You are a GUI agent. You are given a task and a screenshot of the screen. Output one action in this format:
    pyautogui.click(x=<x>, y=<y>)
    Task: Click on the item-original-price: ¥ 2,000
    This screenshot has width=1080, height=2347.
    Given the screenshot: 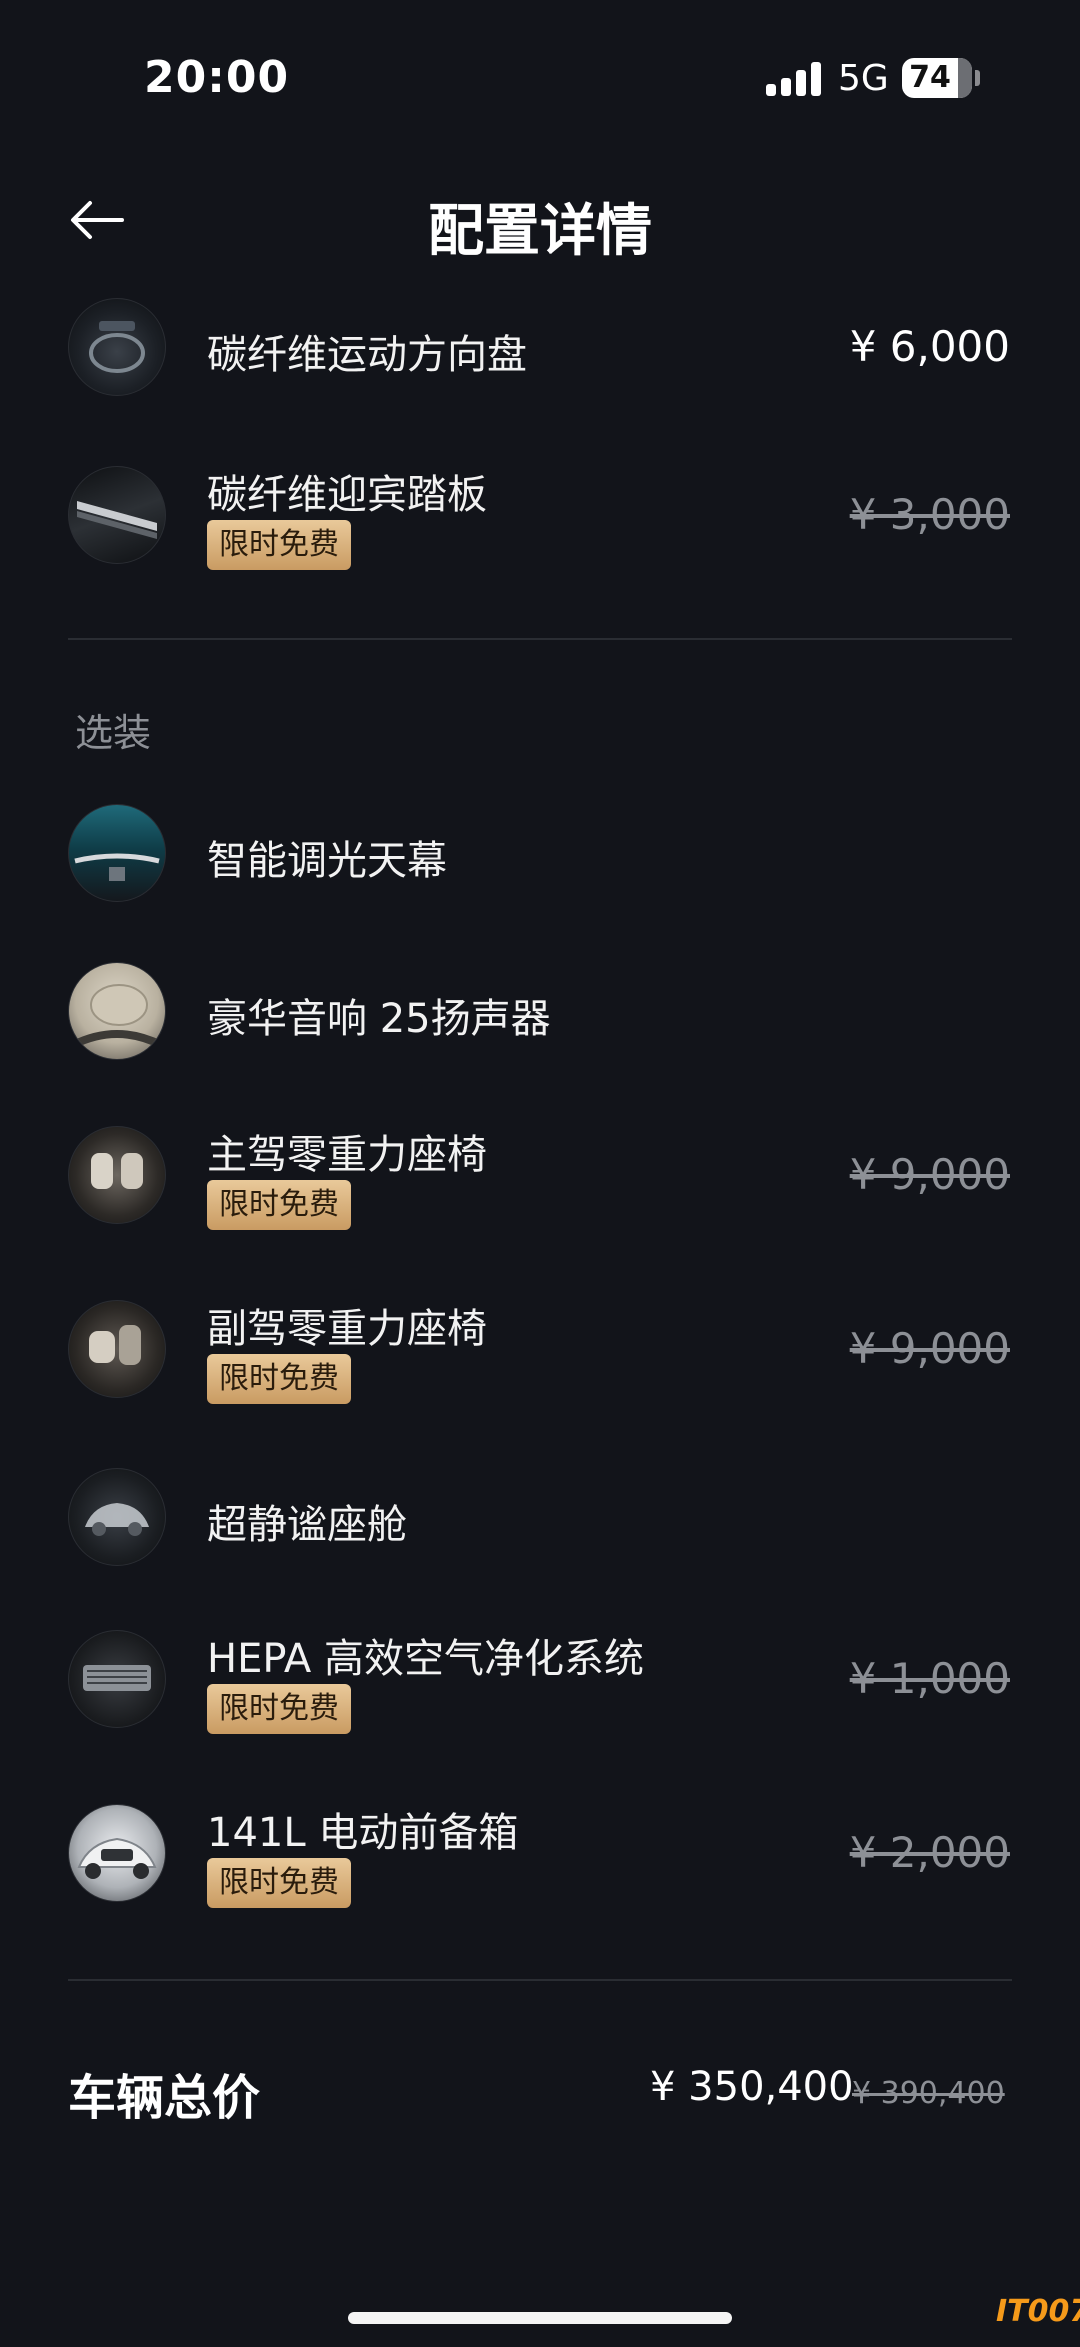 What is the action you would take?
    pyautogui.click(x=929, y=1852)
    